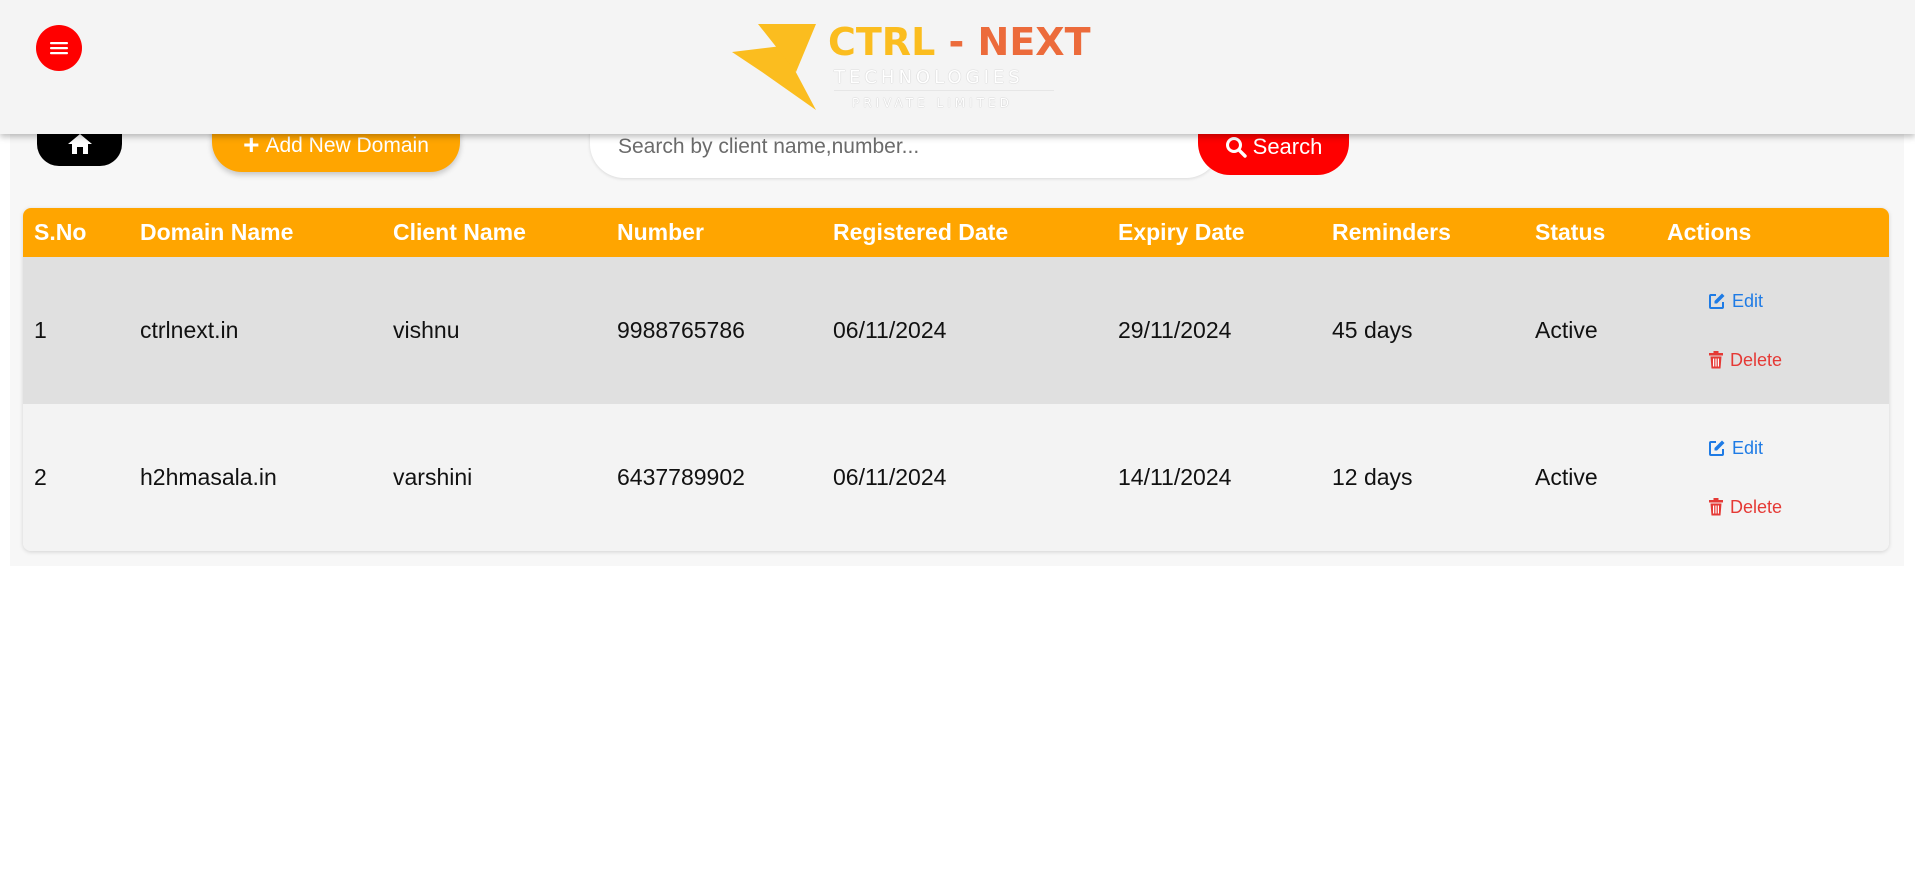  I want to click on plus-icon: +, so click(251, 144).